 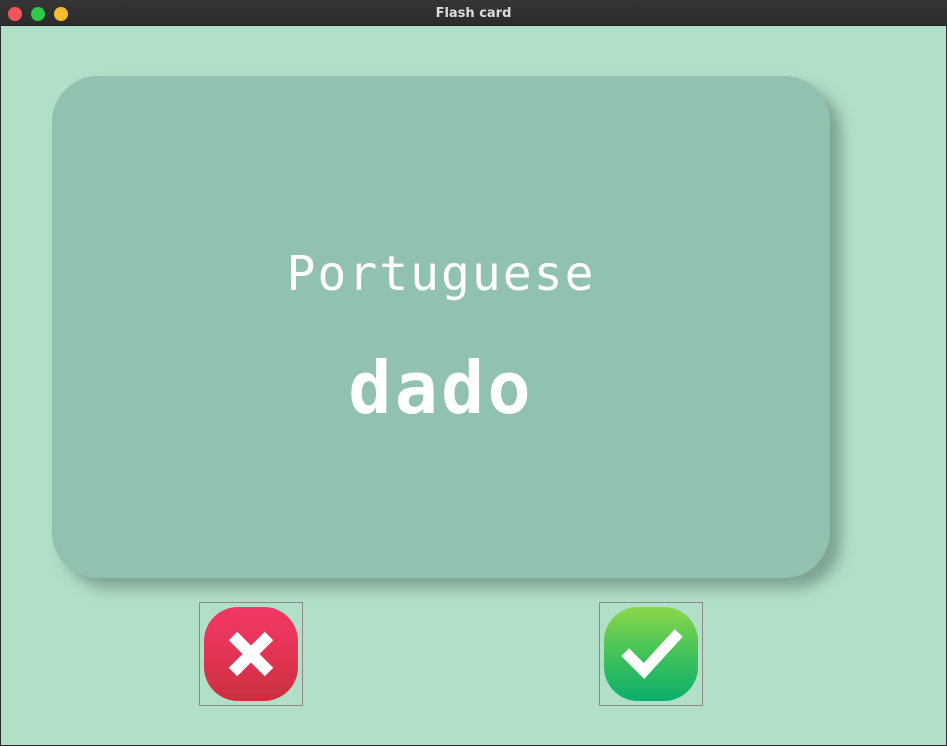 I want to click on check-icon, so click(x=652, y=654).